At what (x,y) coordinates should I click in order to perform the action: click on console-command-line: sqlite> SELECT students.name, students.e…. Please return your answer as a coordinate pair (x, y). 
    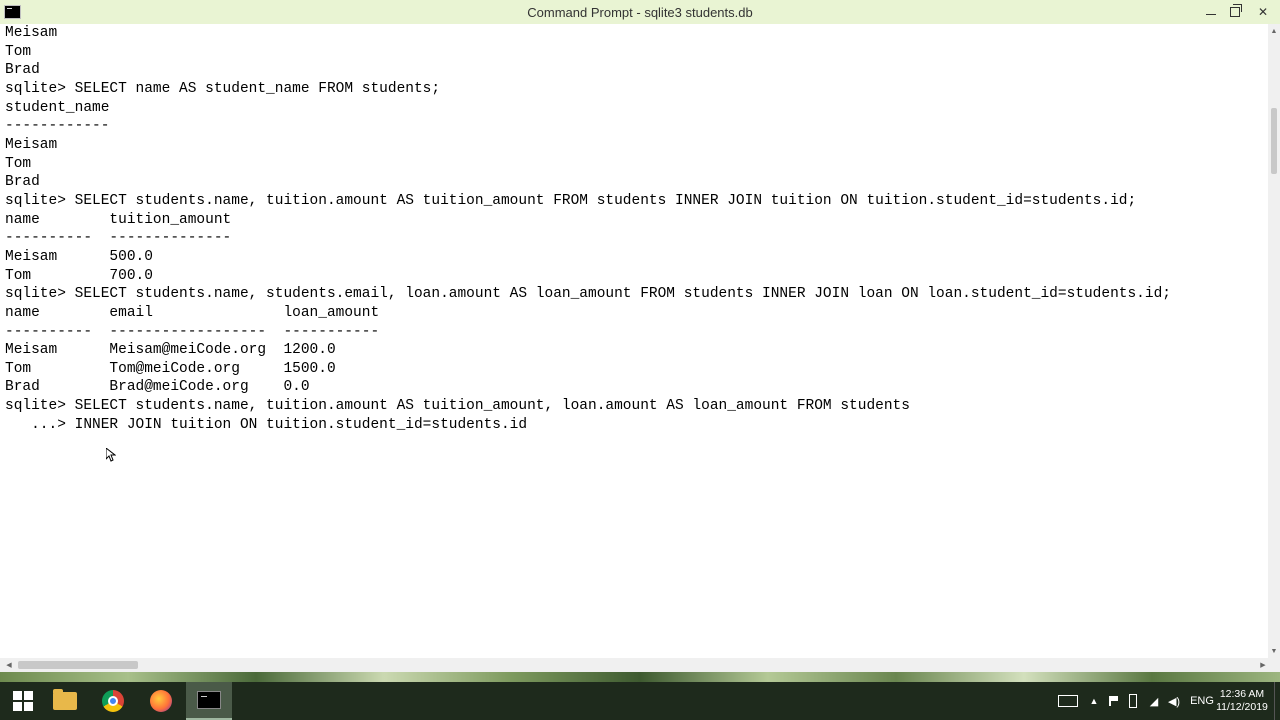
    Looking at the image, I should click on (588, 294).